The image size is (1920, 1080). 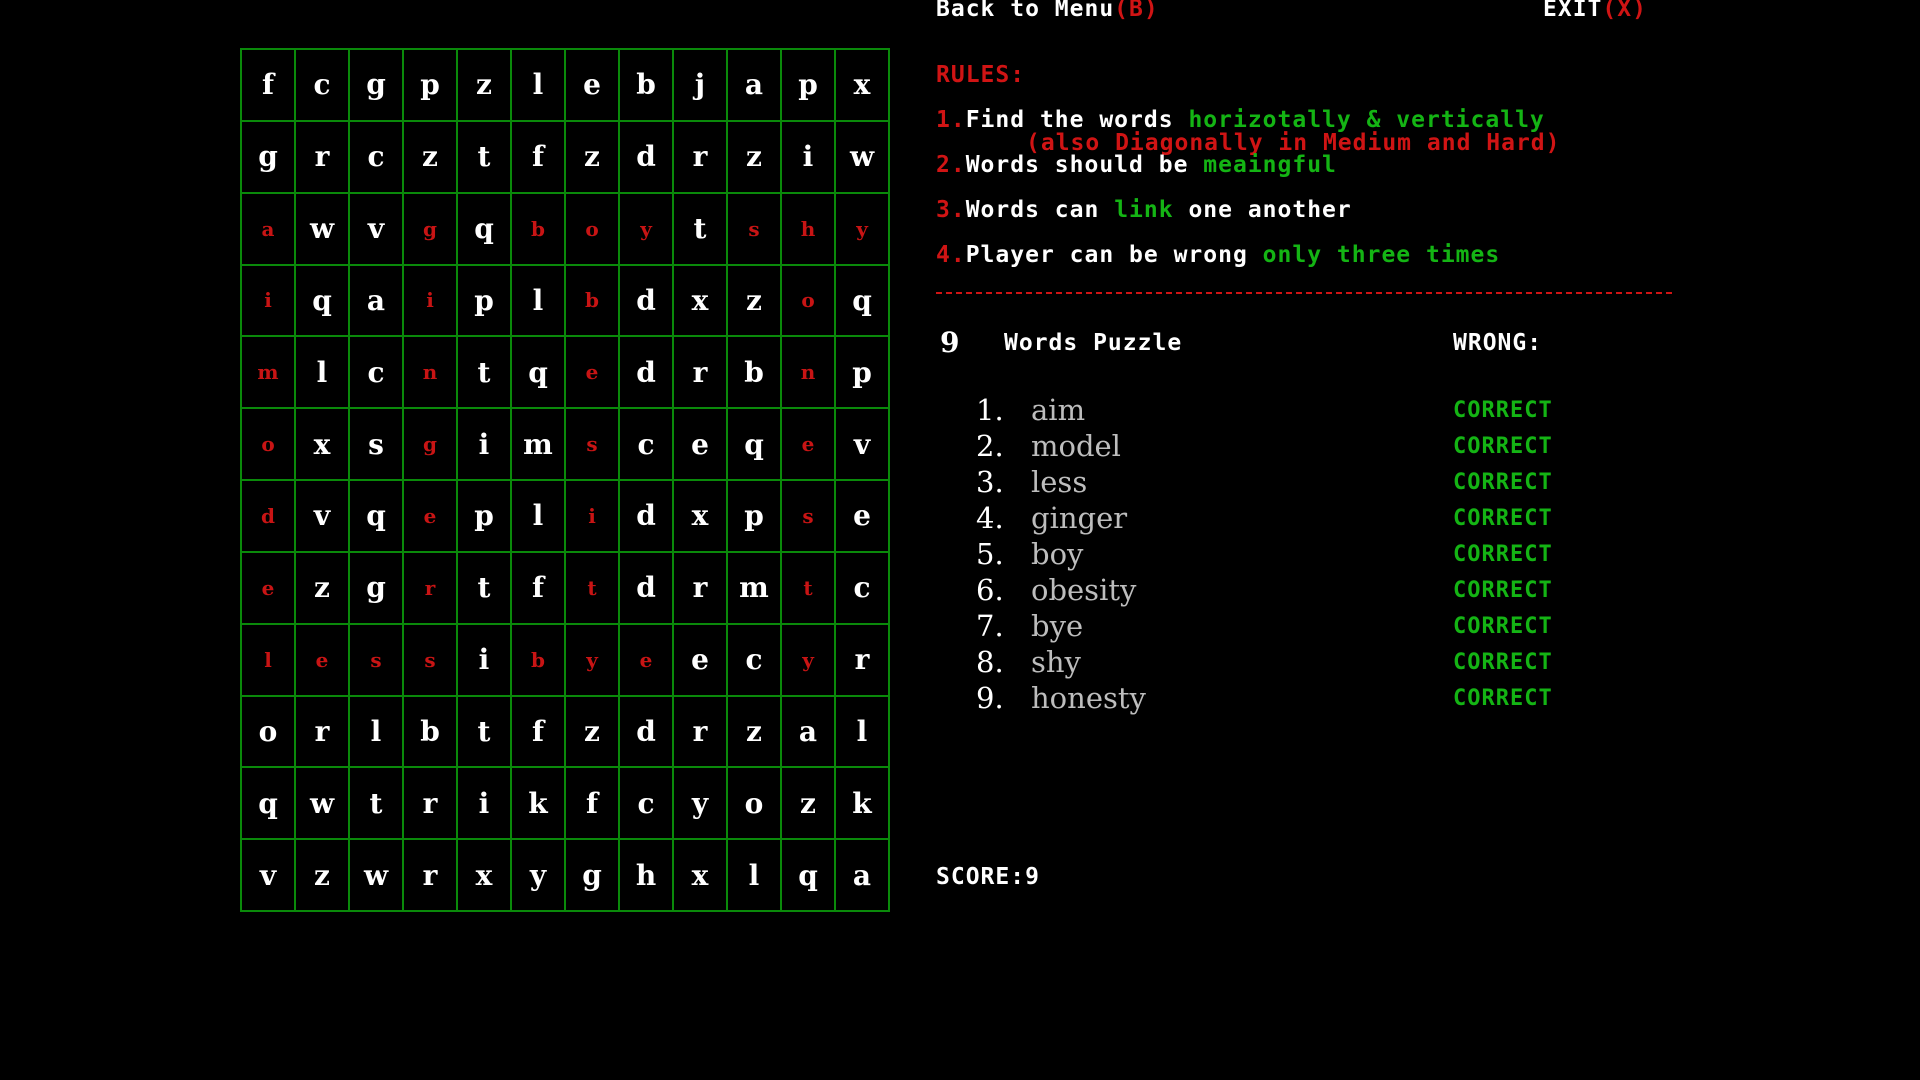 What do you see at coordinates (700, 85) in the screenshot?
I see `grid-cell: j` at bounding box center [700, 85].